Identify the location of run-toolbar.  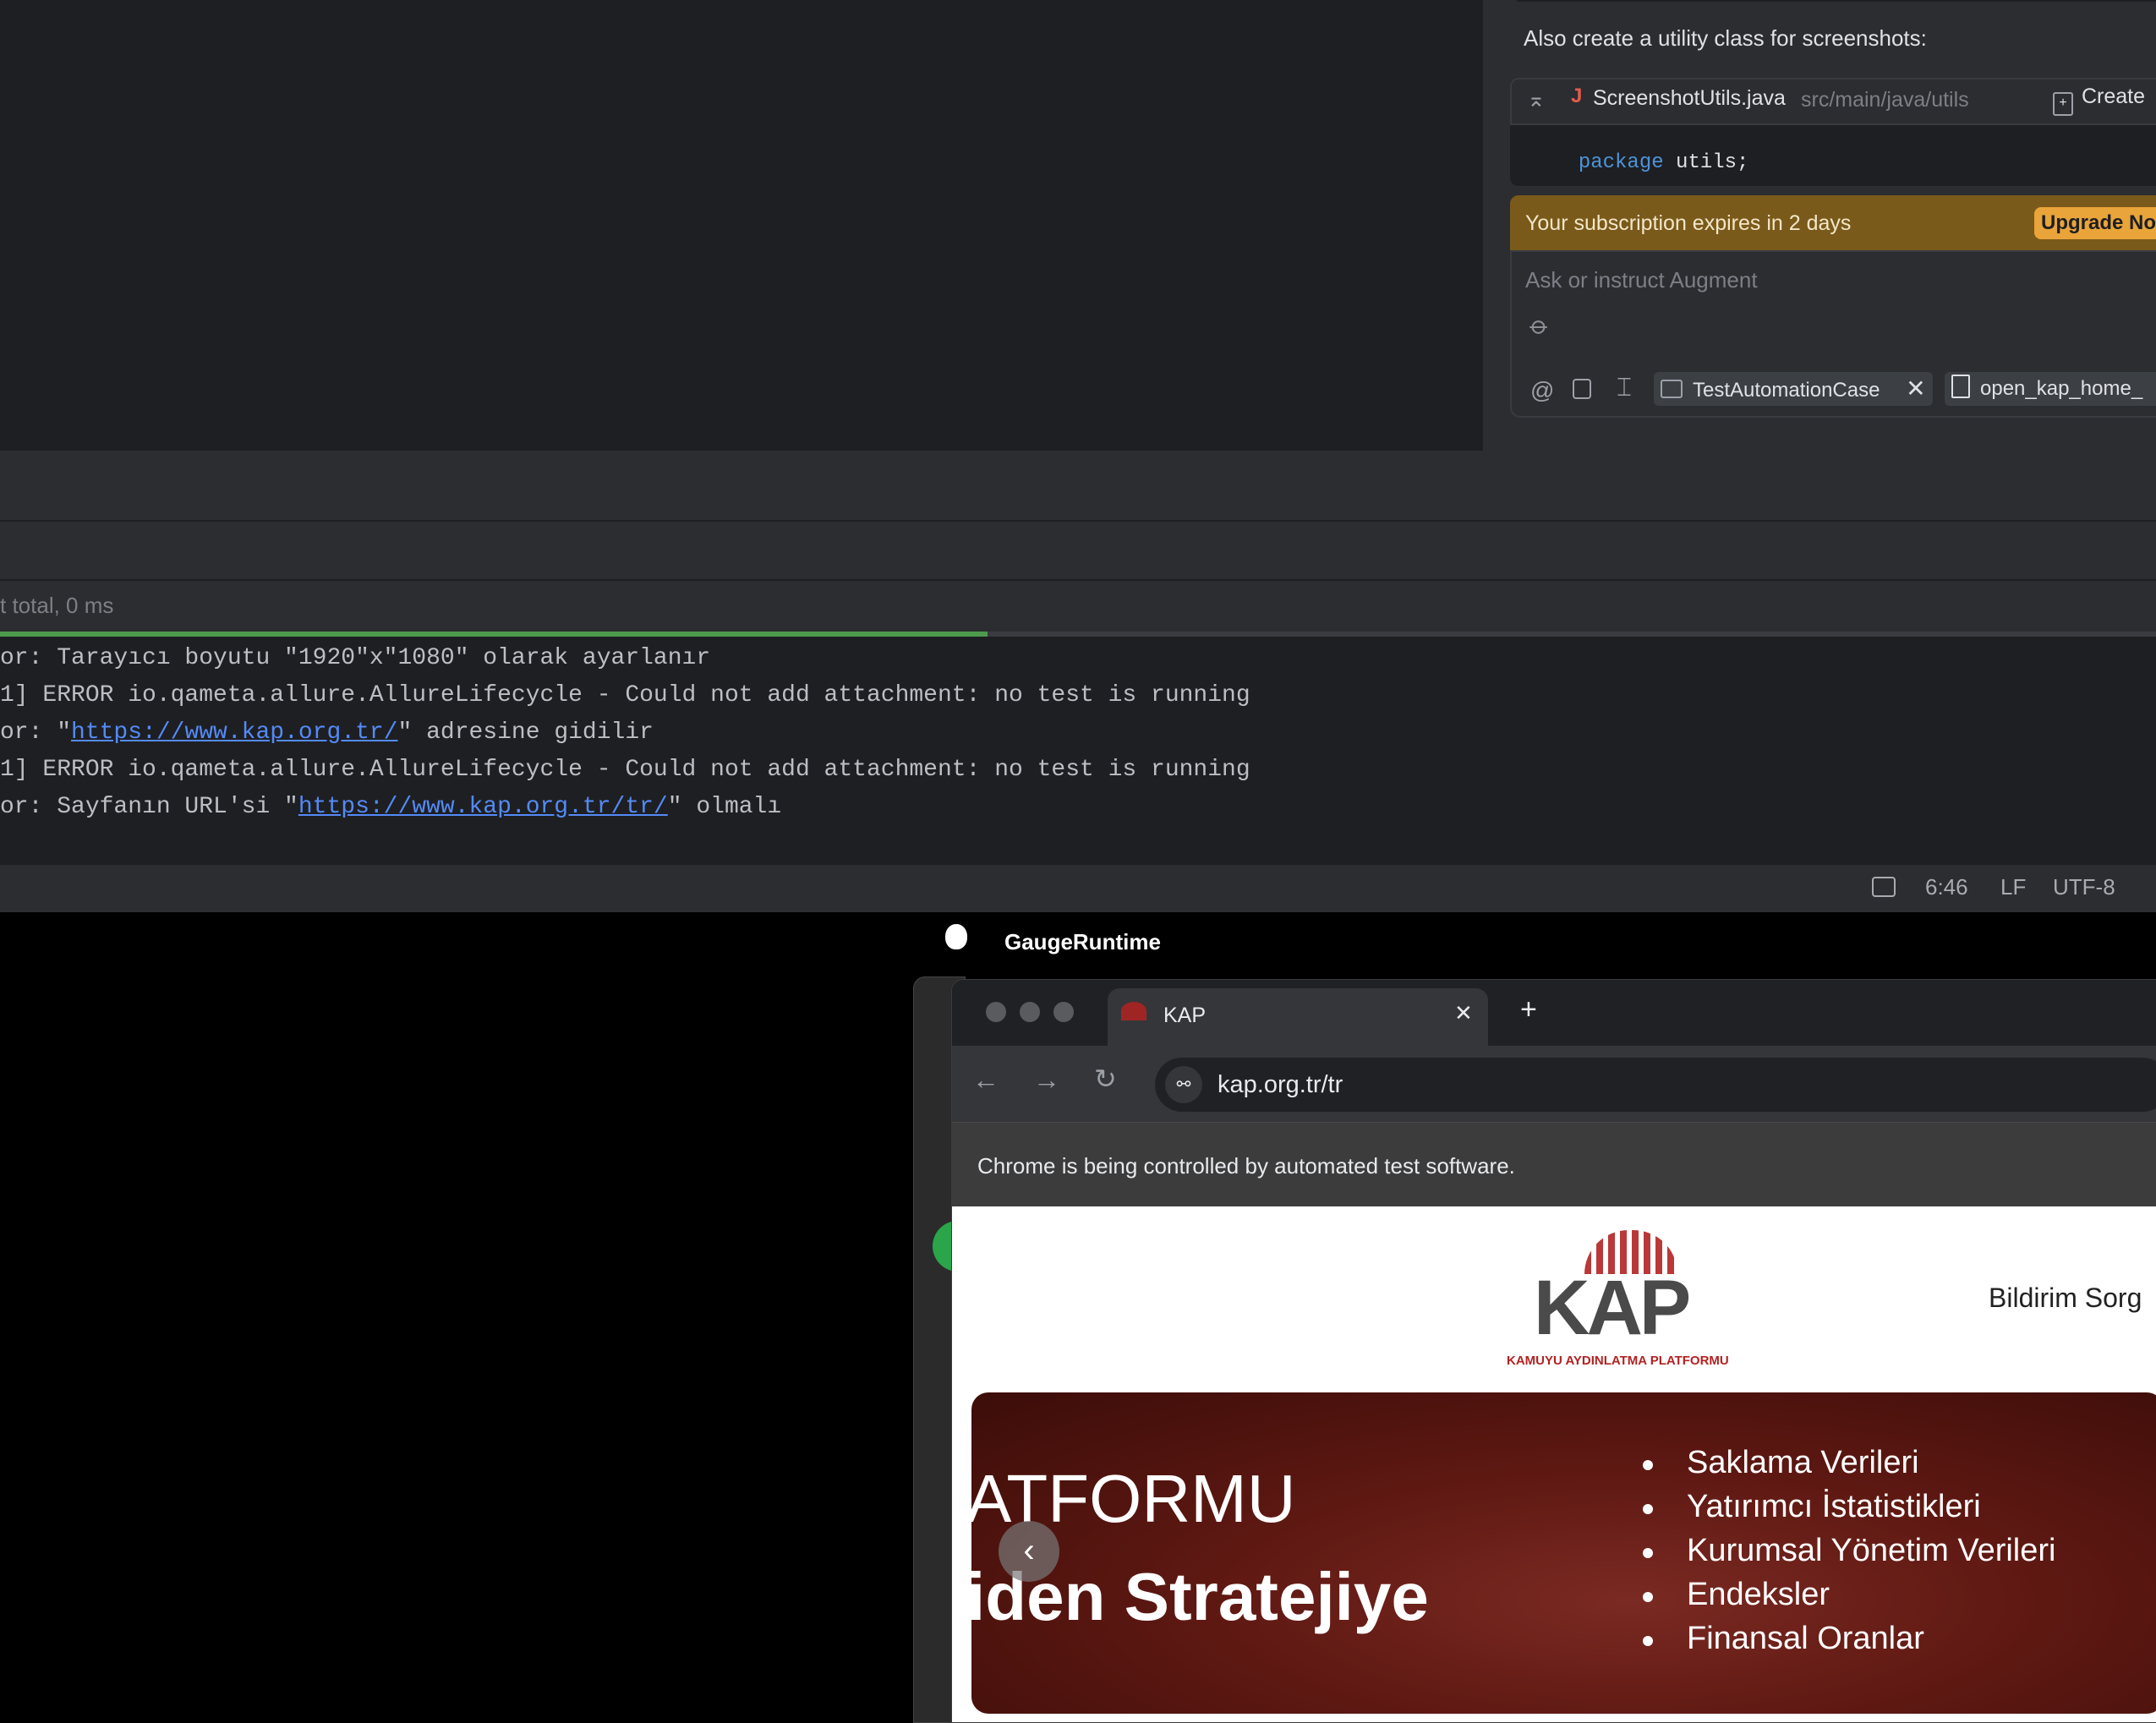
(1078, 551).